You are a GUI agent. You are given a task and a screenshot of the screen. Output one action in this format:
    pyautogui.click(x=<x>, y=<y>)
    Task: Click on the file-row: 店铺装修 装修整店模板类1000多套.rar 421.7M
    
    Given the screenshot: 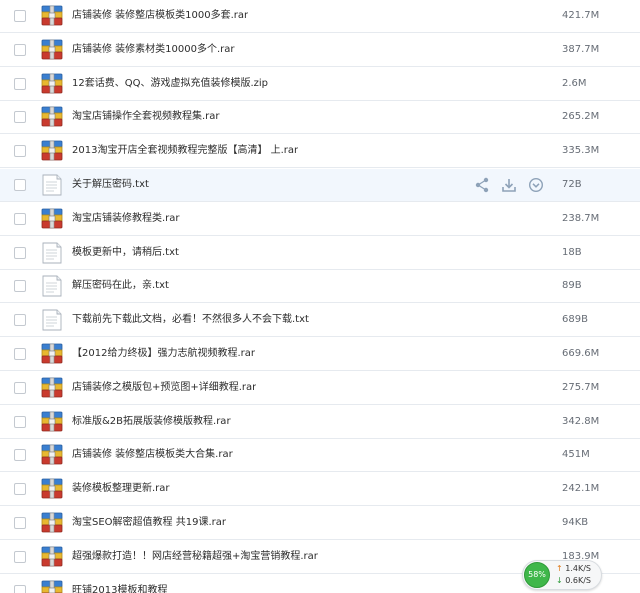 What is the action you would take?
    pyautogui.click(x=320, y=16)
    